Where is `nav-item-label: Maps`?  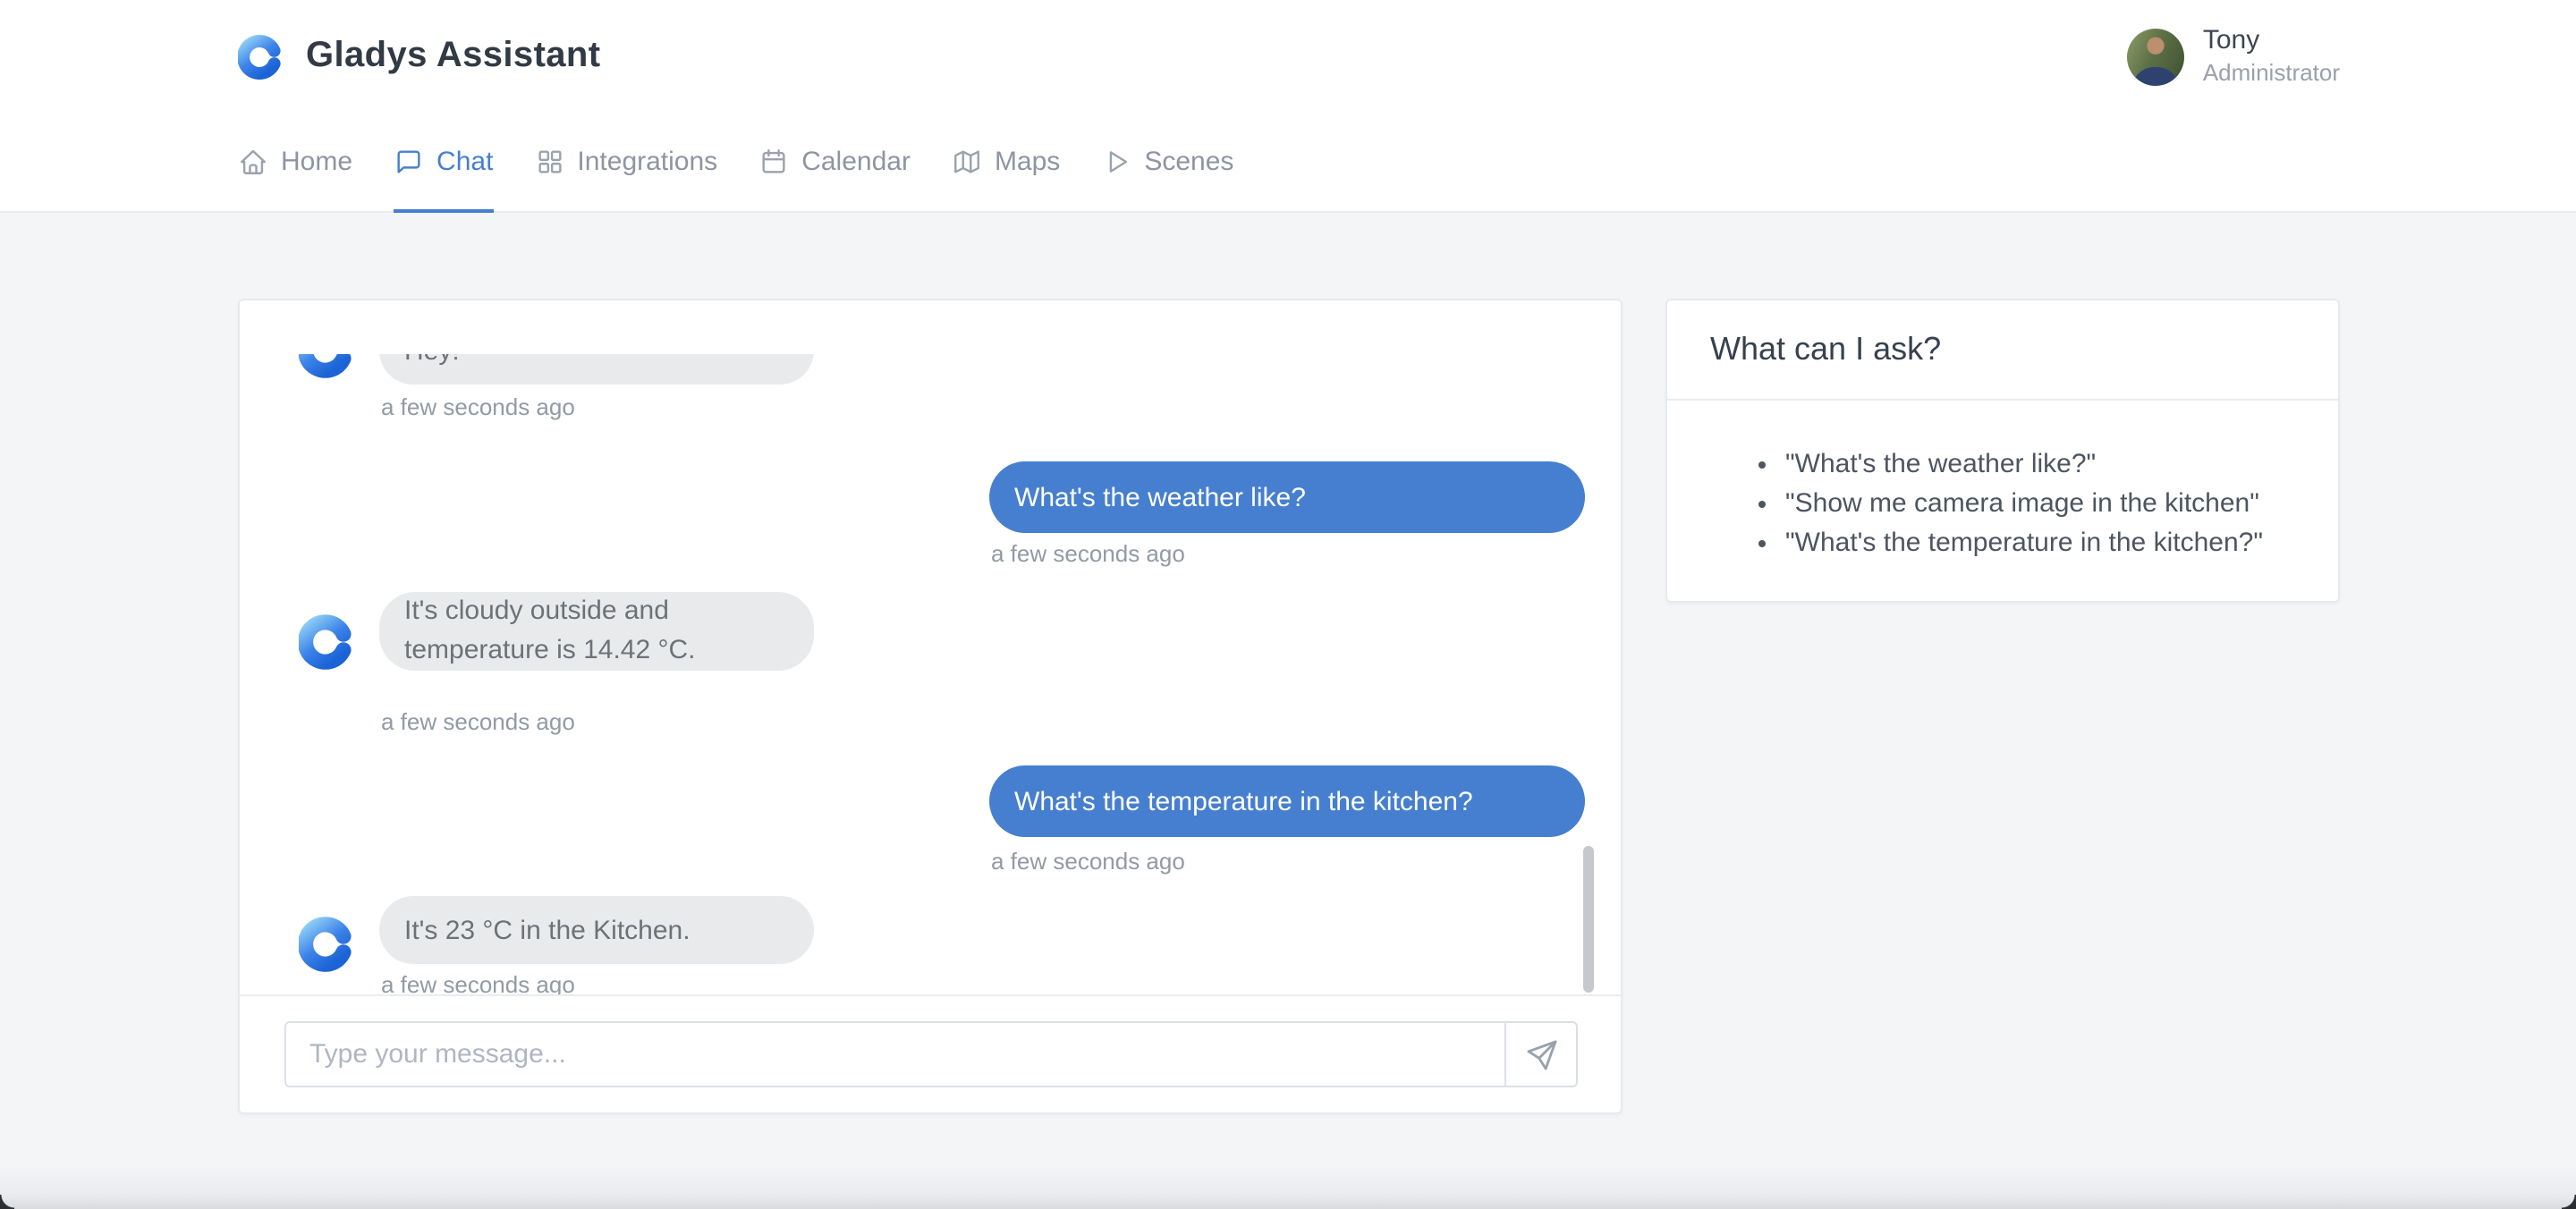
nav-item-label: Maps is located at coordinates (1027, 162).